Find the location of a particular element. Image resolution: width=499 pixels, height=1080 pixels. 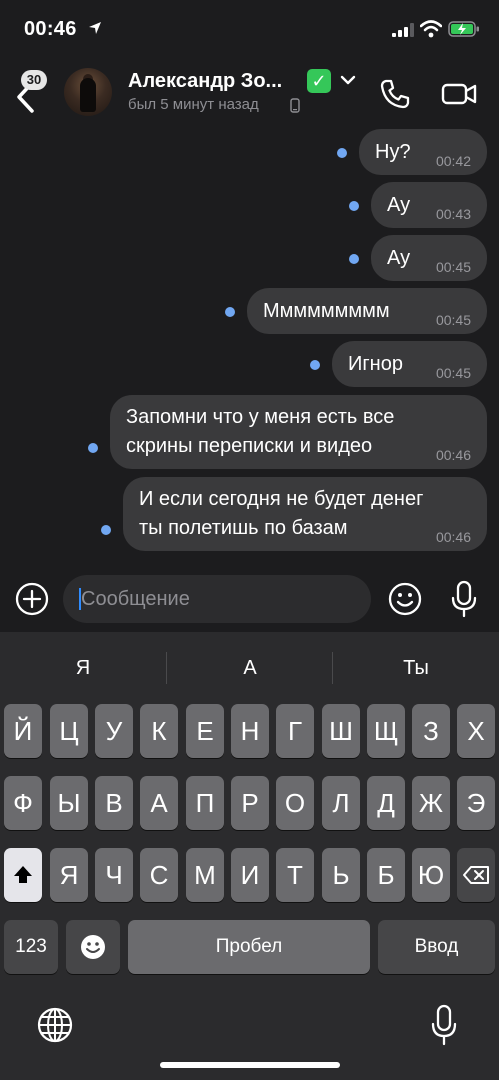

message-bubble: Ммммммммм 00:45 is located at coordinates (367, 311).